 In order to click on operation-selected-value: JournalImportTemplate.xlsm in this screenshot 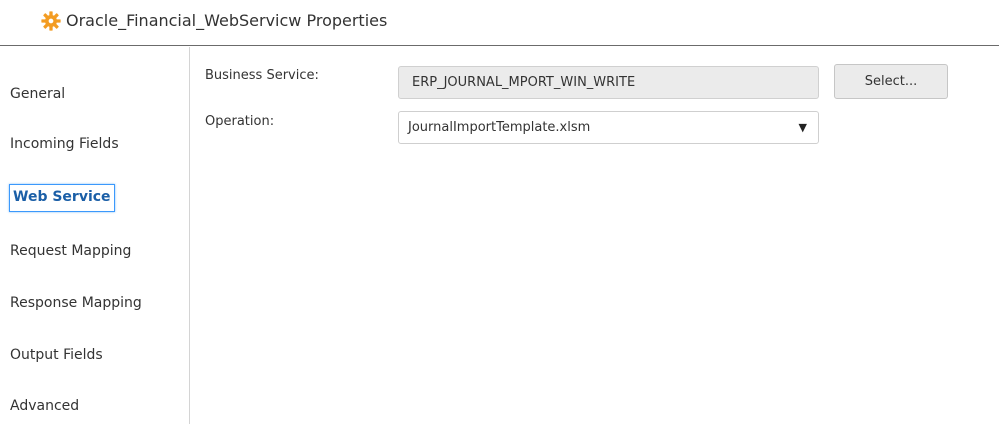, I will do `click(499, 127)`.